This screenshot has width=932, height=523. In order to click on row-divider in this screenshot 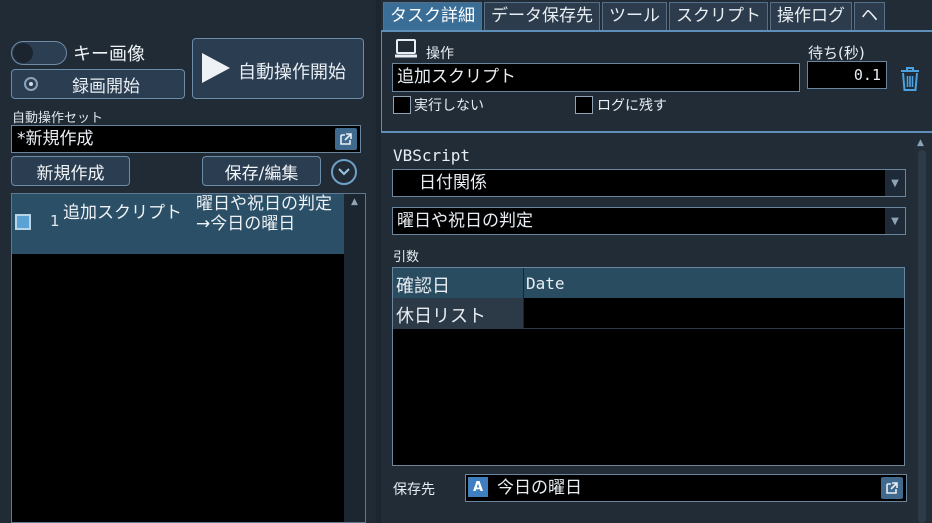, I will do `click(648, 328)`.